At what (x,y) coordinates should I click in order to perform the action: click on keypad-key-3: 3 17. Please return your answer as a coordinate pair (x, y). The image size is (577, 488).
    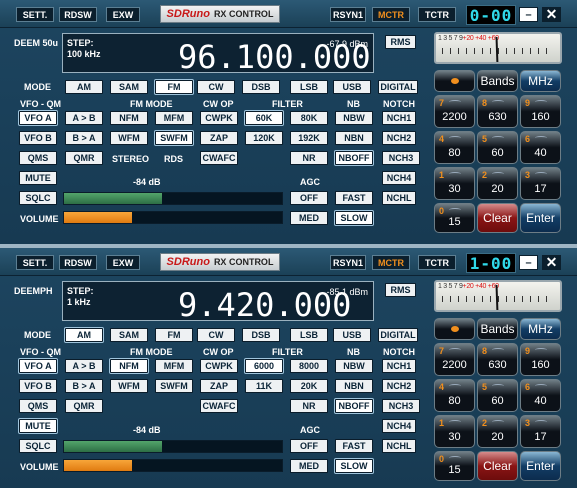
    Looking at the image, I should click on (540, 183).